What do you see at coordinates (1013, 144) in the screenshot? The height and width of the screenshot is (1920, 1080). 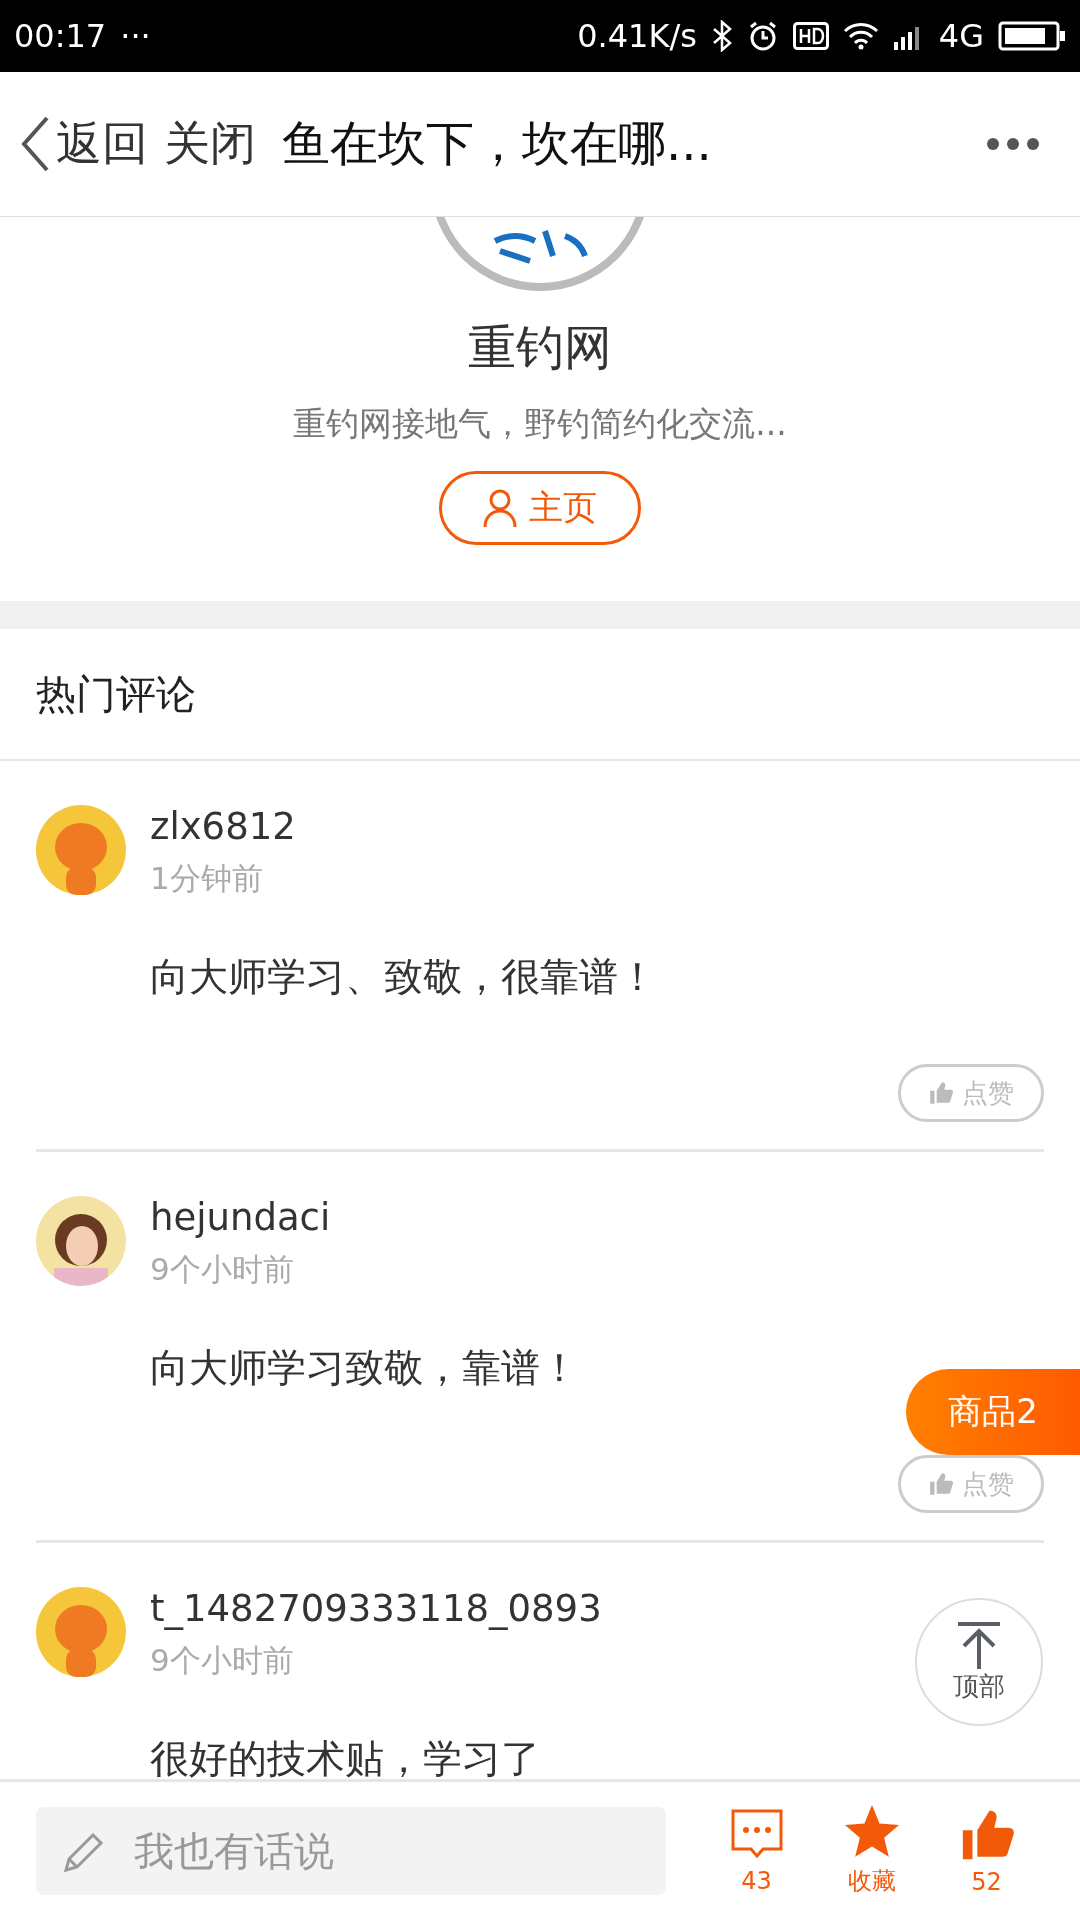 I see `more-icon` at bounding box center [1013, 144].